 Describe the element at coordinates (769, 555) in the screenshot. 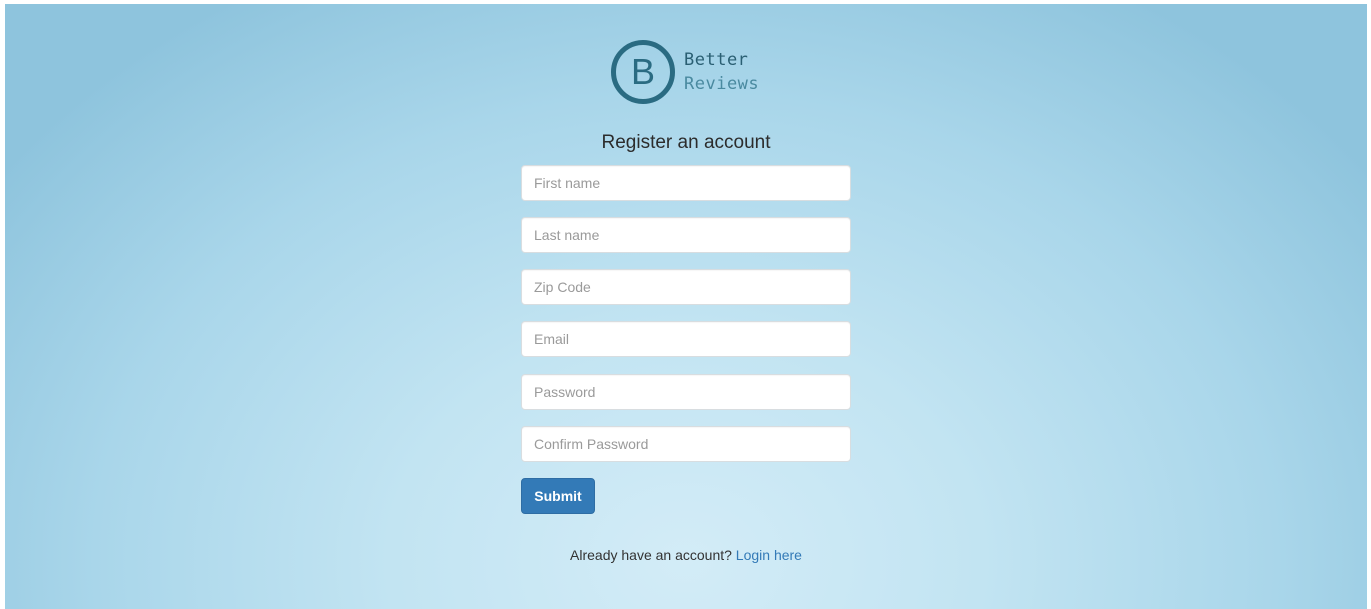

I see `login-link: Login here` at that location.